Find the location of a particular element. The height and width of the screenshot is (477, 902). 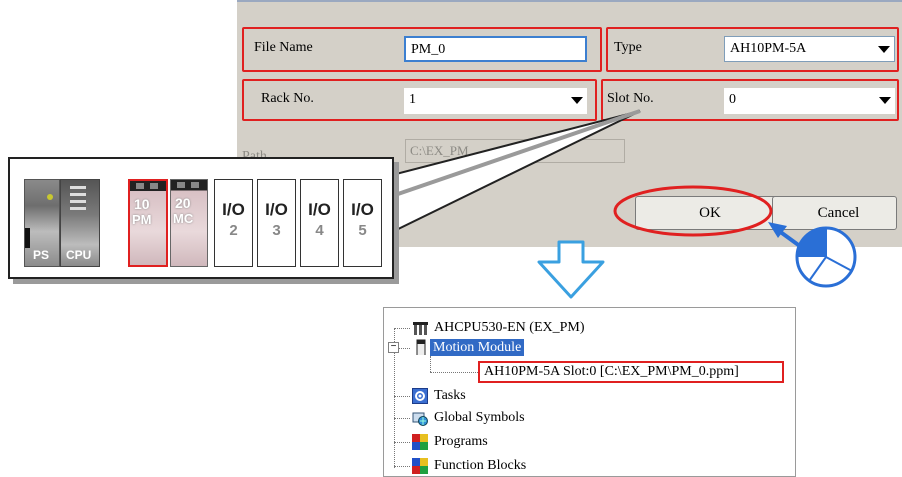

tree-item-label: AHCPU530-EN (EX_PM) is located at coordinates (509, 327).